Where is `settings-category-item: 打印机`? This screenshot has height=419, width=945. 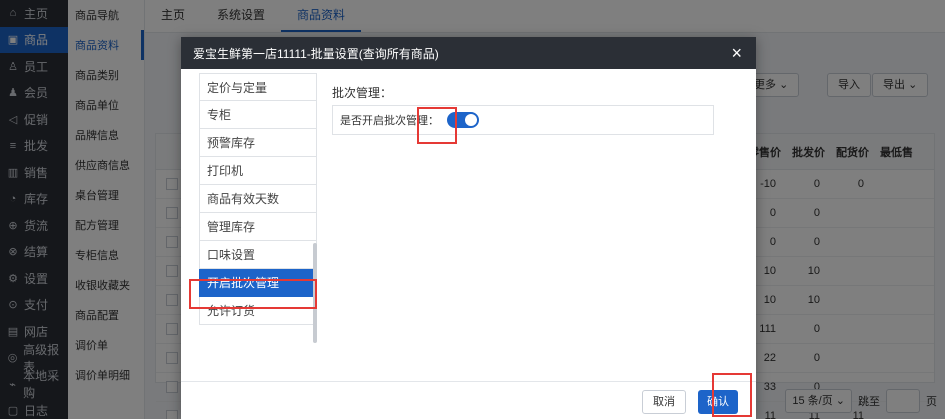 settings-category-item: 打印机 is located at coordinates (258, 171).